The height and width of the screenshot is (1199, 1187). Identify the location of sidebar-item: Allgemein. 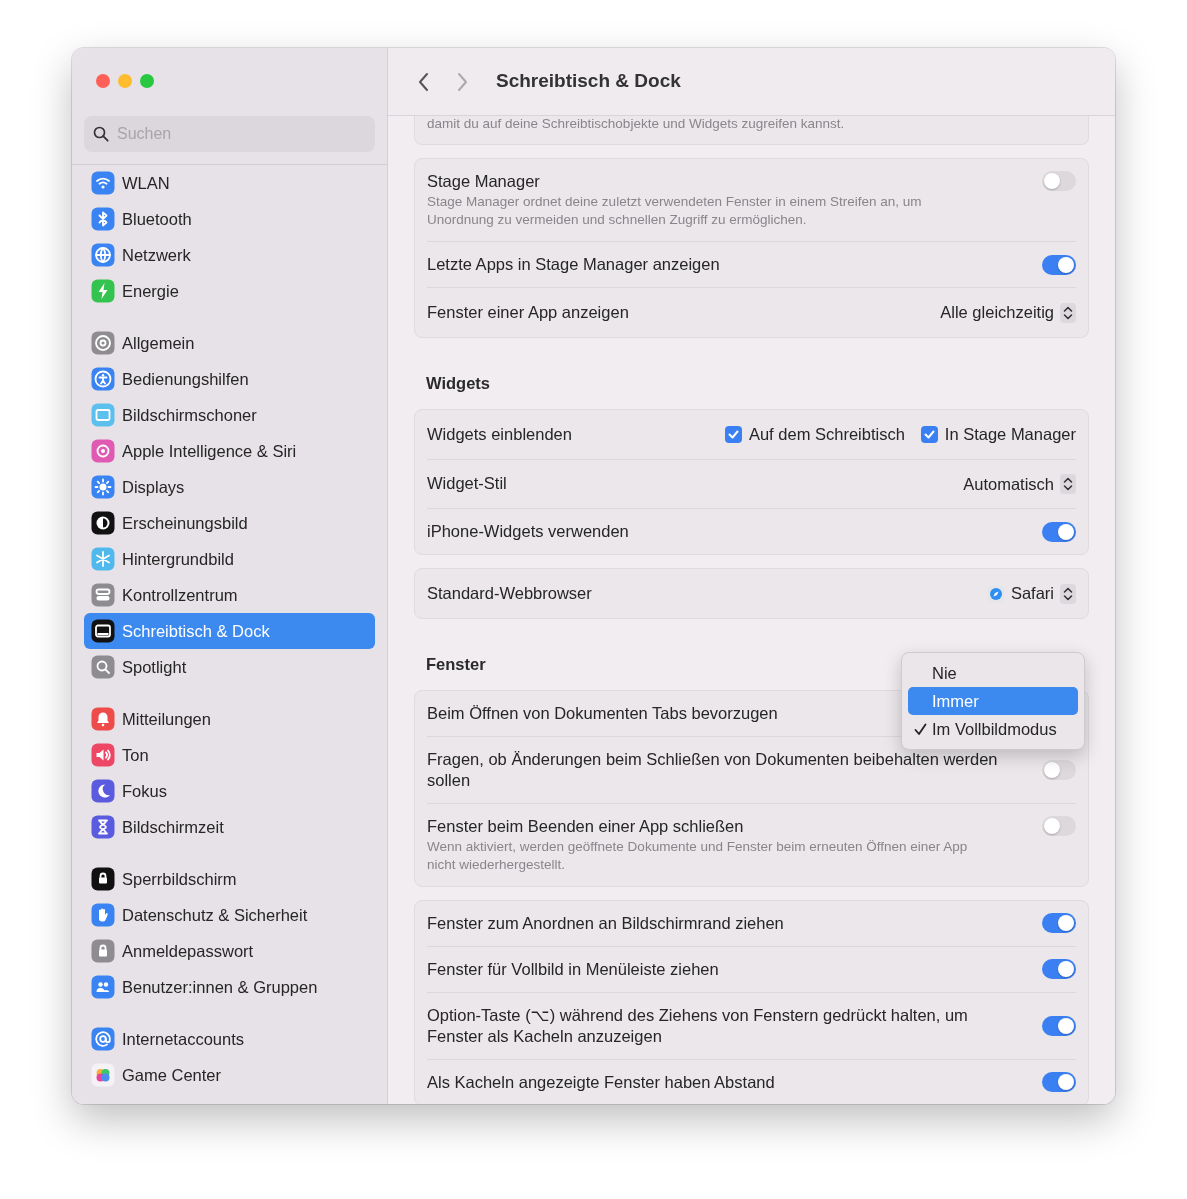
(229, 343).